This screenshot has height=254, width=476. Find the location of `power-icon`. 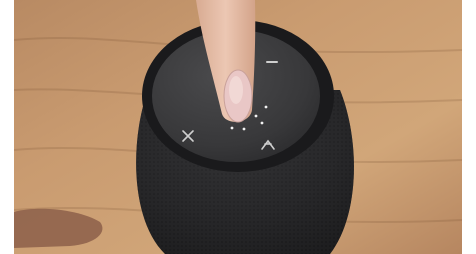

power-icon is located at coordinates (272, 62).